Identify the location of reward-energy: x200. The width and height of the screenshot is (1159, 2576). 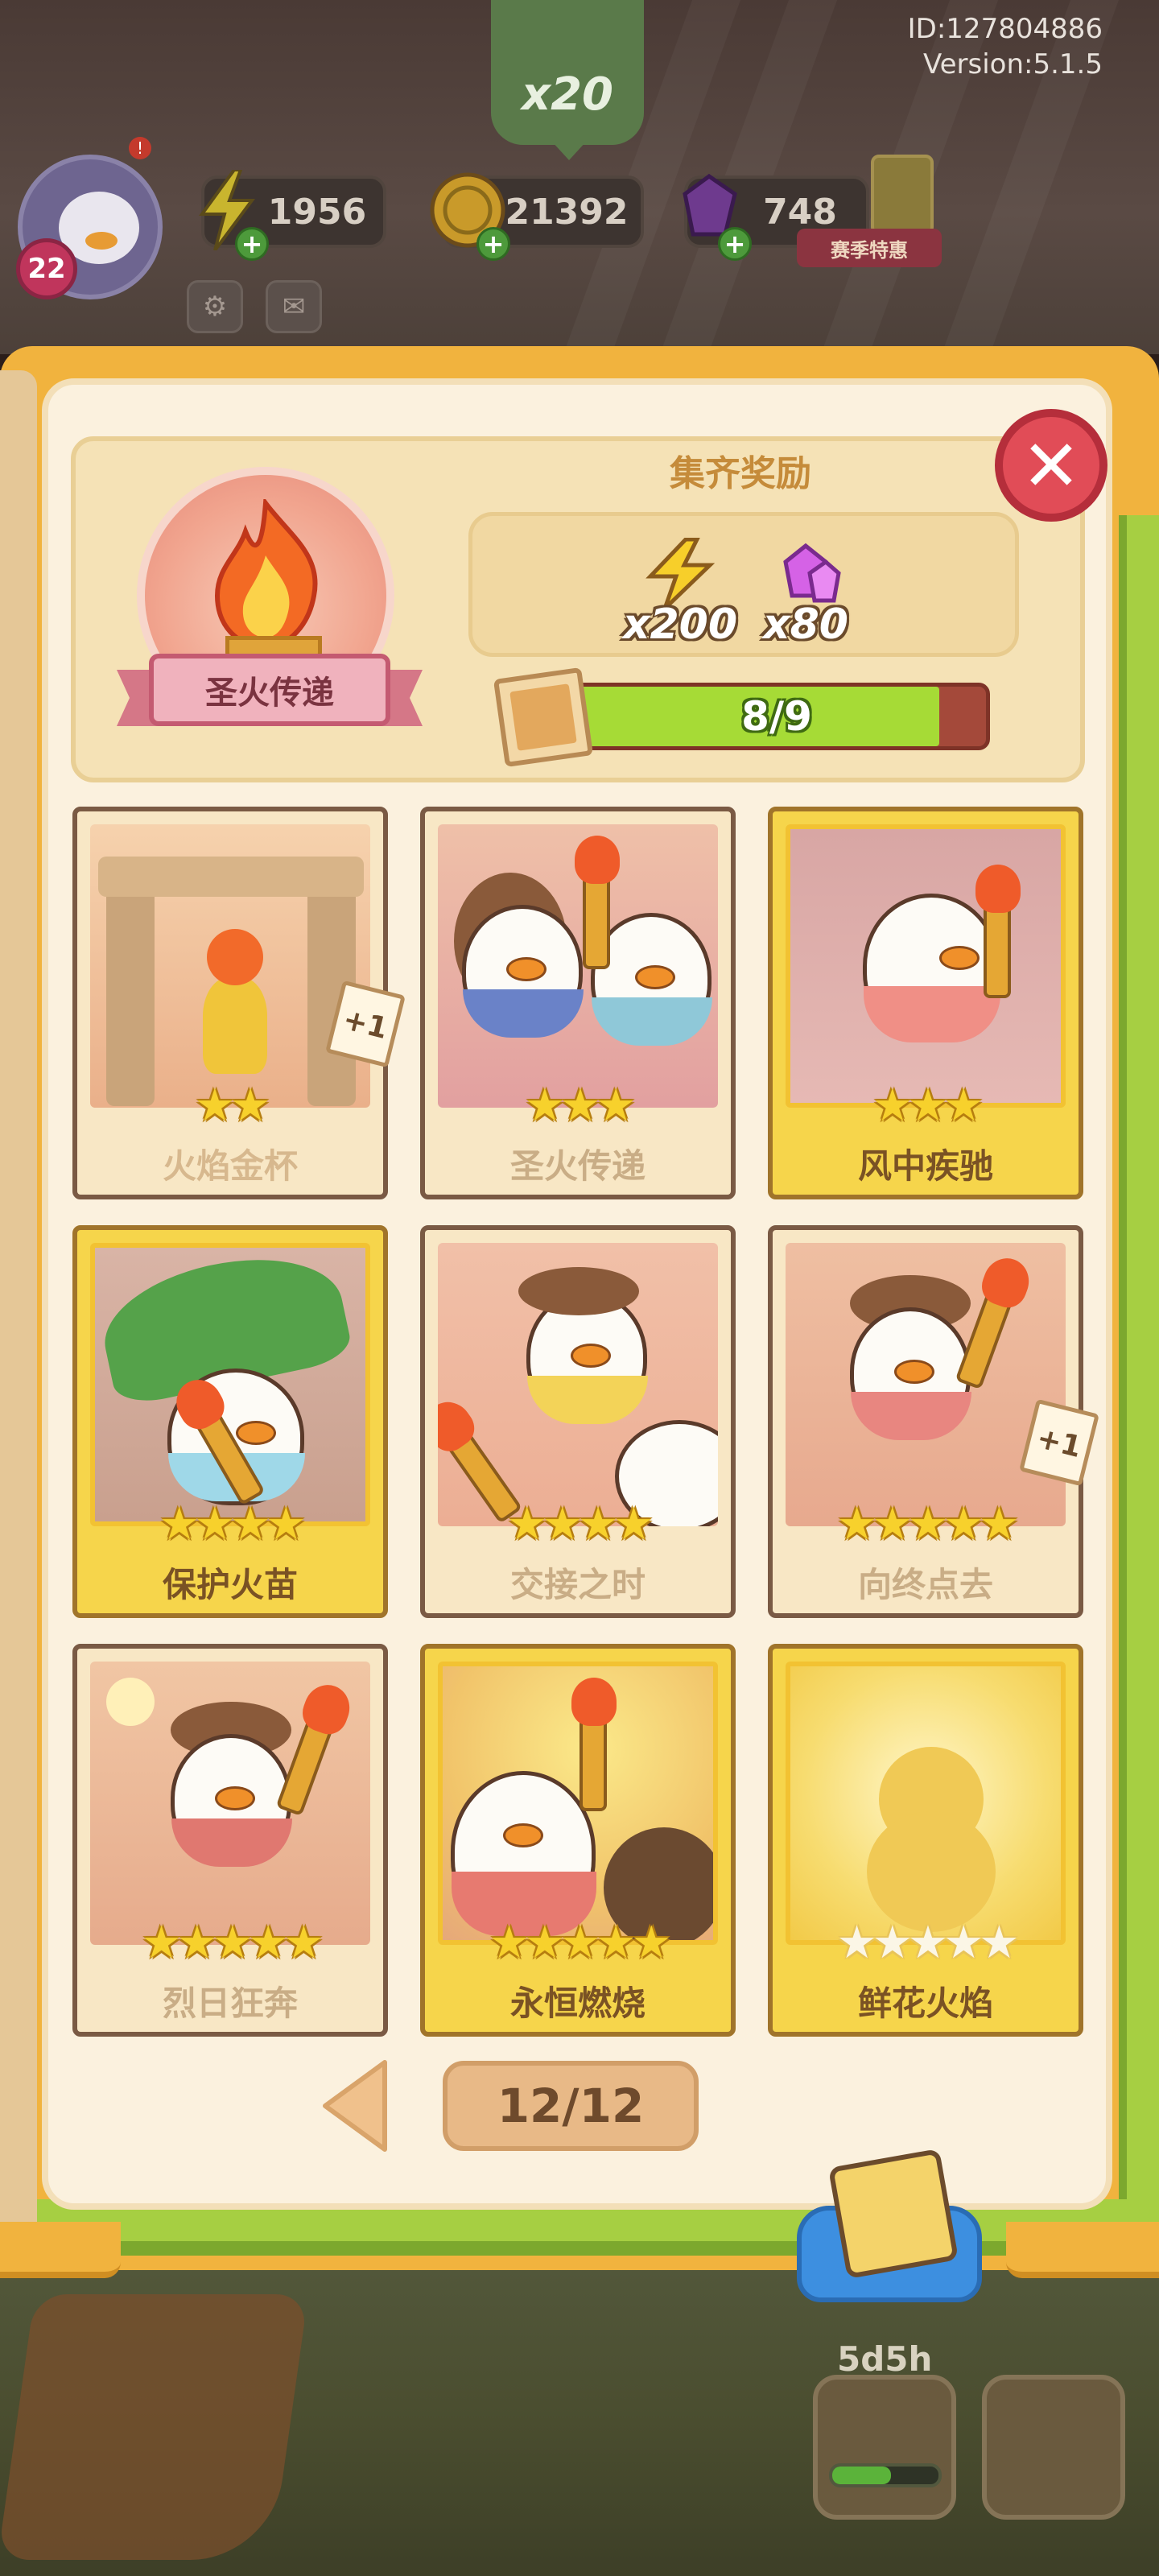
(680, 594).